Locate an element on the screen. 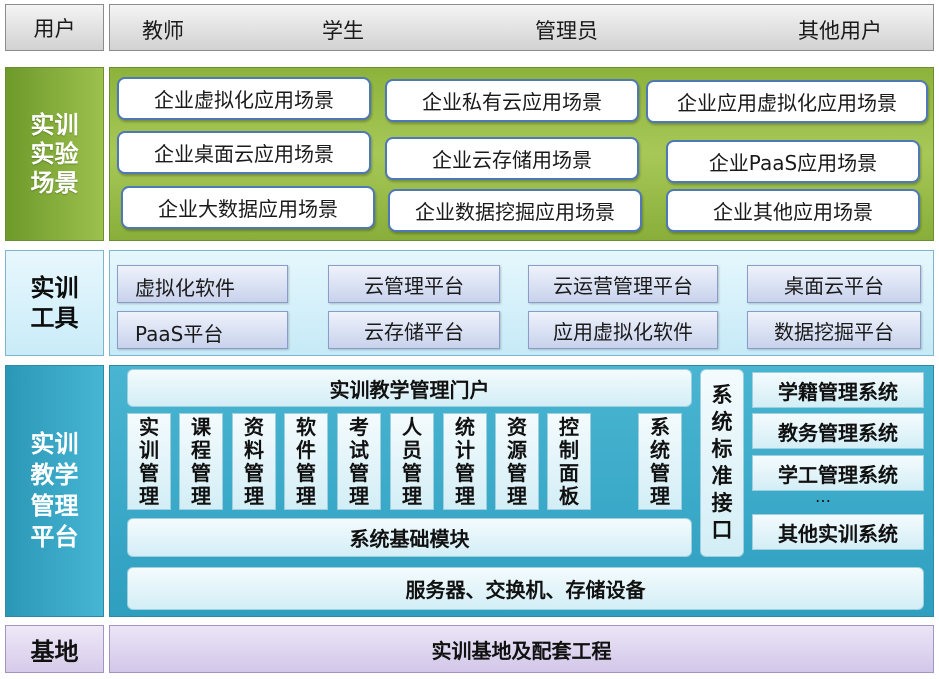 This screenshot has width=939, height=679. tools-label: 实训工具 is located at coordinates (54, 303).